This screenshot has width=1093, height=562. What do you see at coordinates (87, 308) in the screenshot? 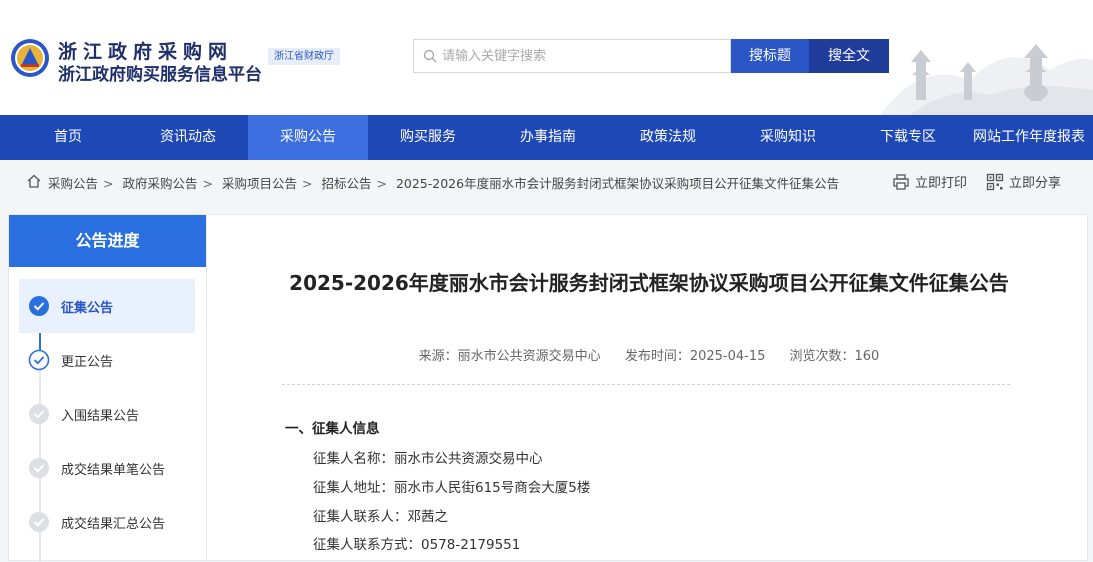
I see `step-label: 征集公告` at bounding box center [87, 308].